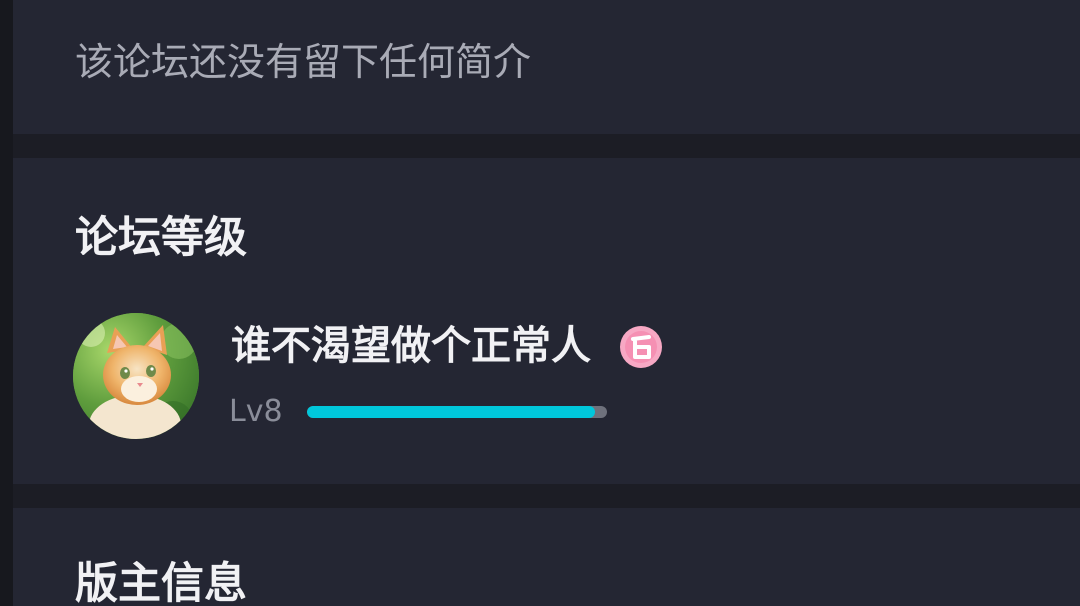 The height and width of the screenshot is (606, 1080). Describe the element at coordinates (641, 347) in the screenshot. I see `pink-level-badge-icon` at that location.